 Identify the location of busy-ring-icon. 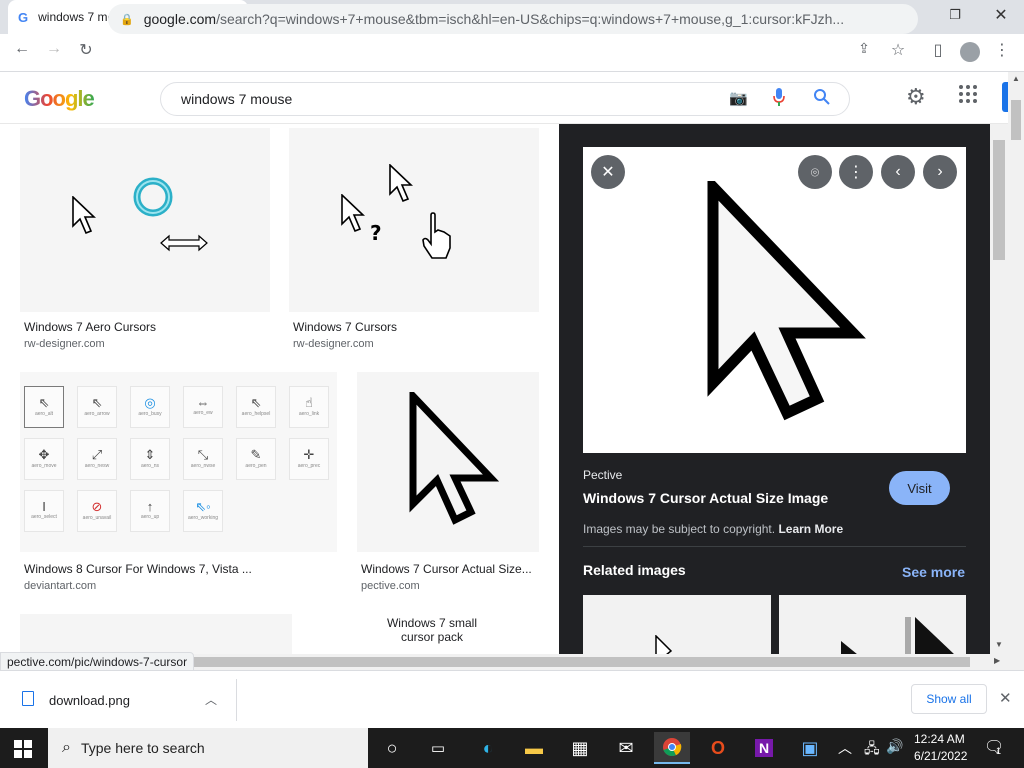
(153, 197).